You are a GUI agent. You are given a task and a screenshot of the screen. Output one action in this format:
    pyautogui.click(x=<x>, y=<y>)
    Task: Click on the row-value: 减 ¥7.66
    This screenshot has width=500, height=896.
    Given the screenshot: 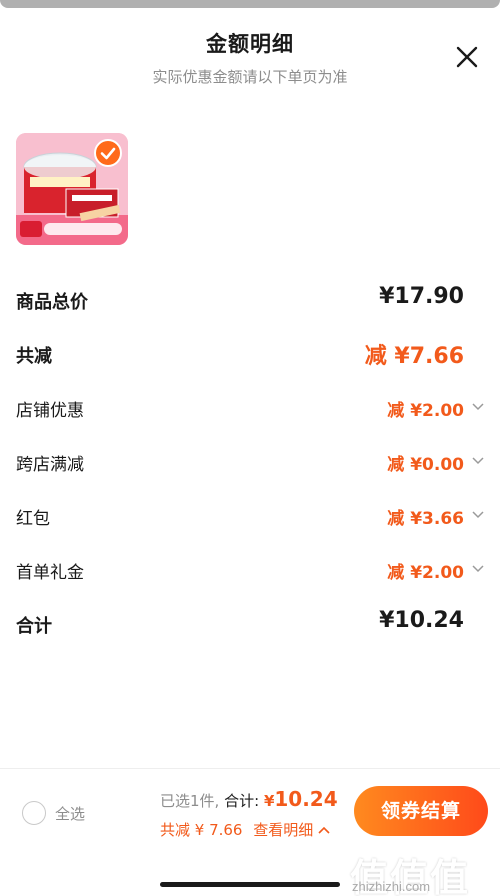 What is the action you would take?
    pyautogui.click(x=414, y=356)
    